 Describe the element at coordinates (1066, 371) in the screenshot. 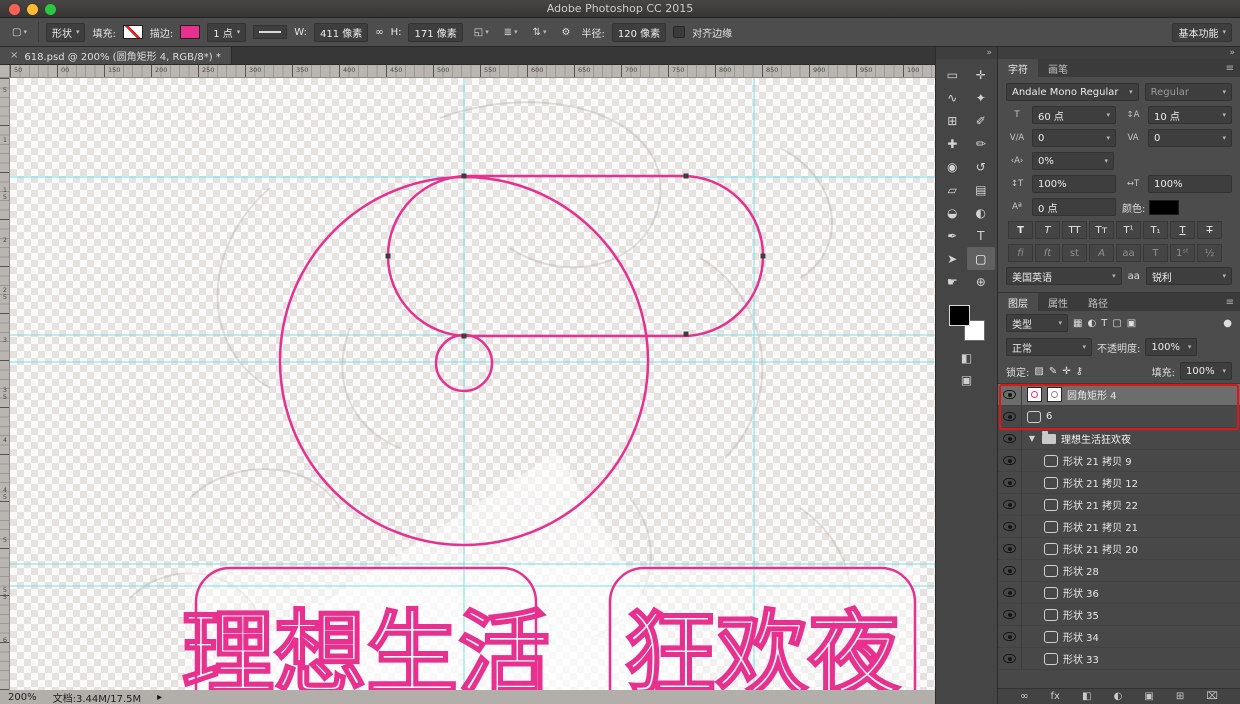

I see `lock-position-icon: ✛` at that location.